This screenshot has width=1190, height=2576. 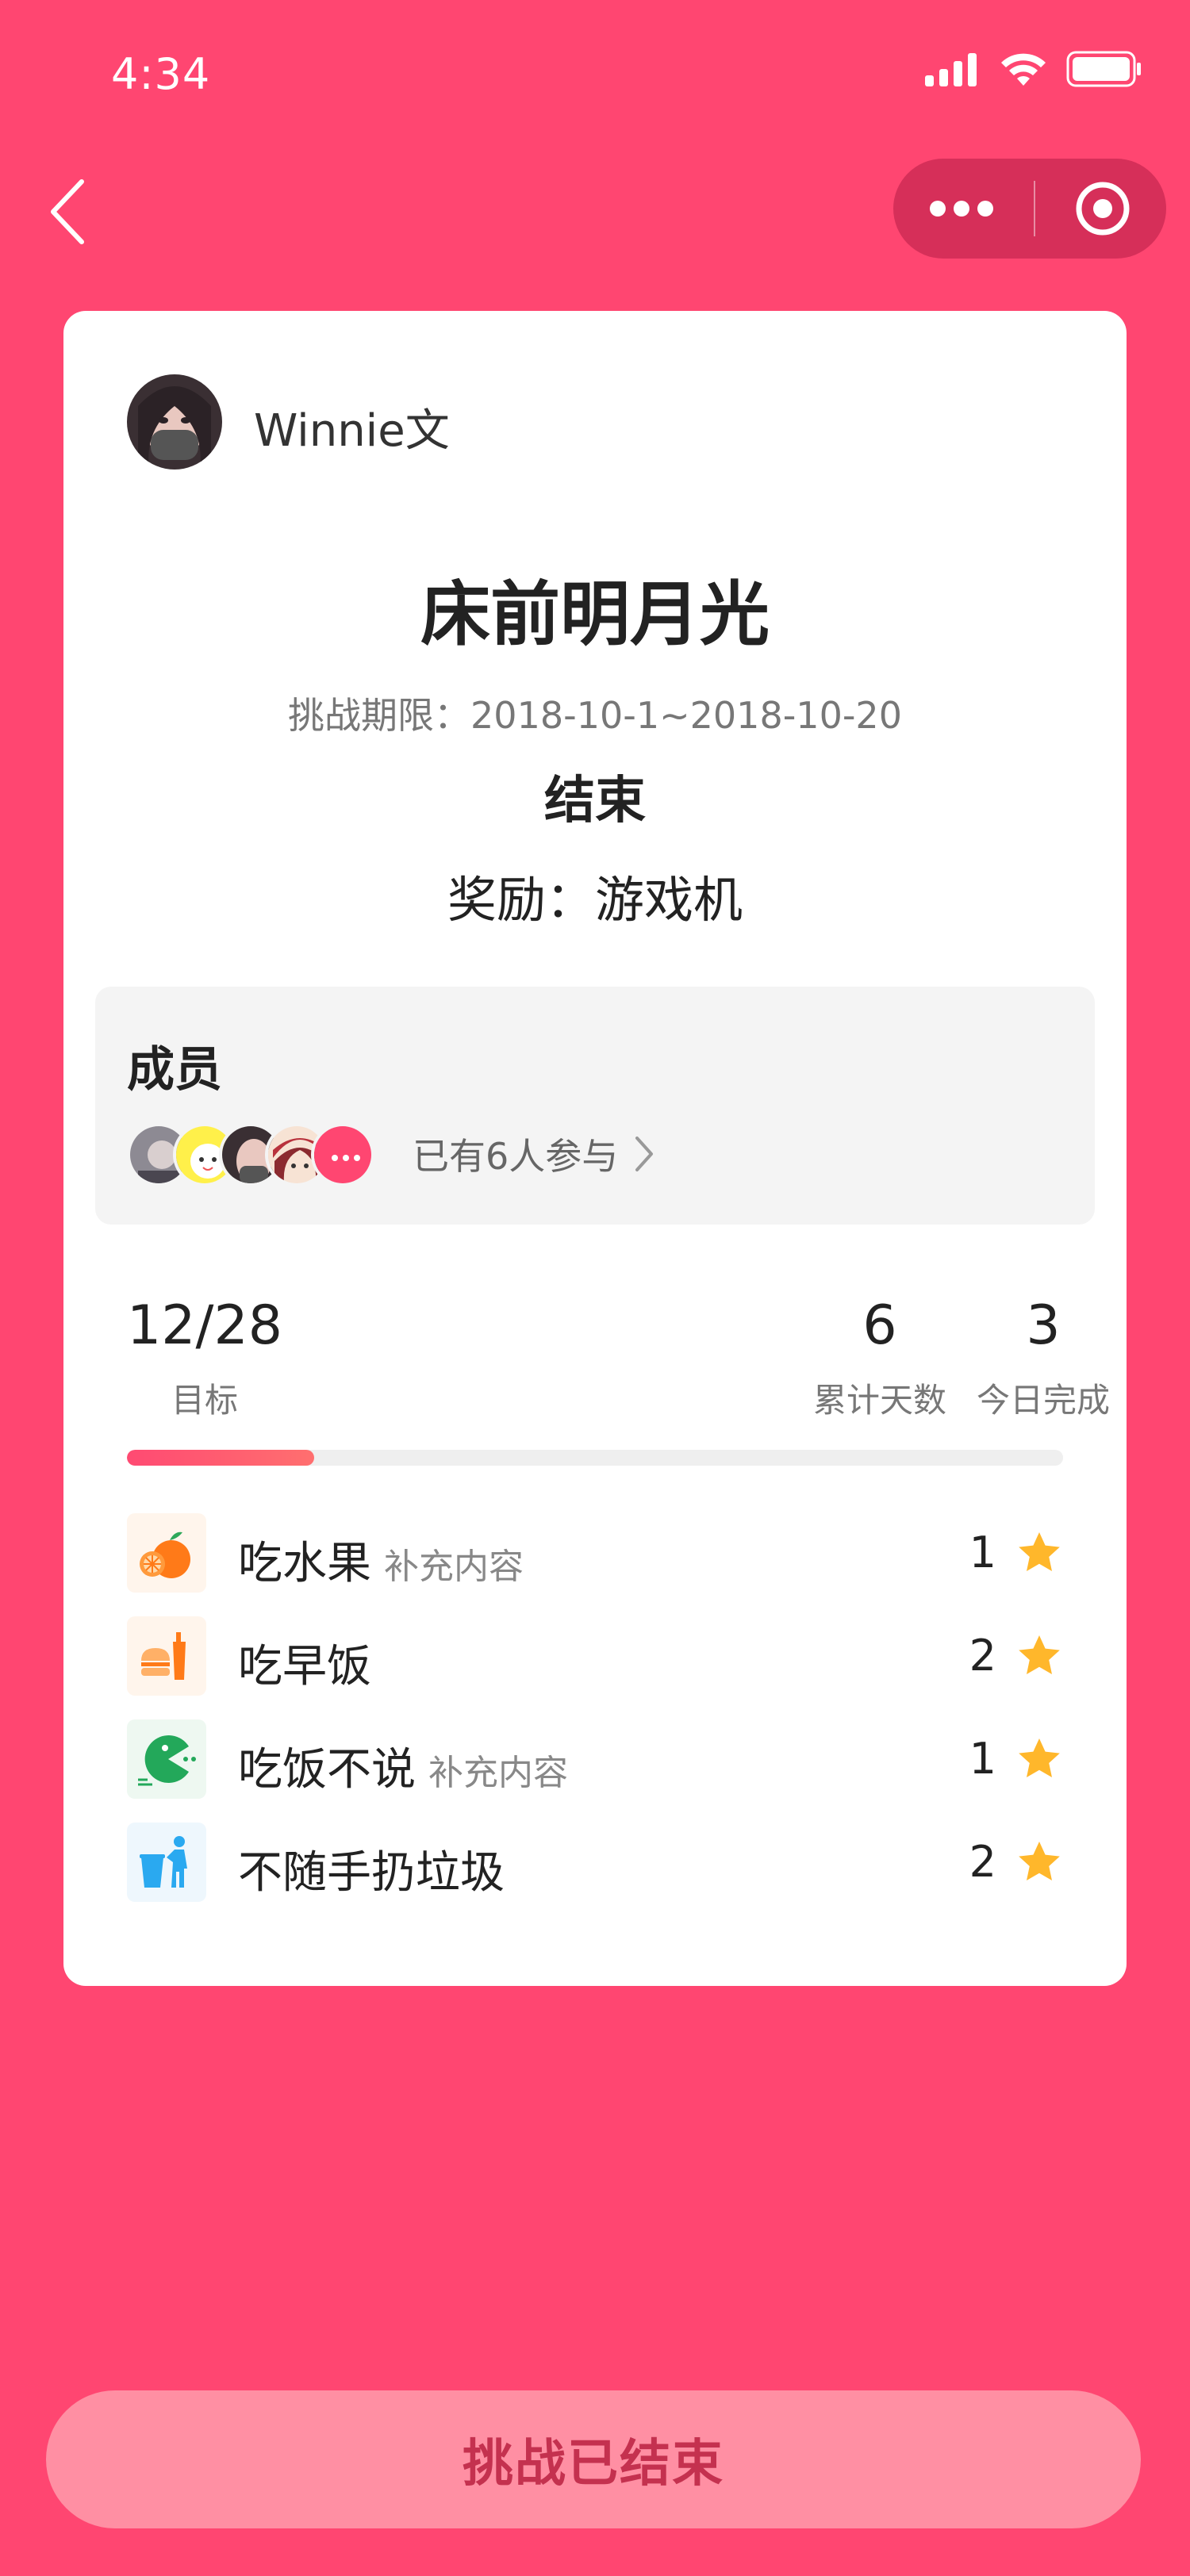 What do you see at coordinates (327, 1770) in the screenshot?
I see `task-name: 吃饭不说` at bounding box center [327, 1770].